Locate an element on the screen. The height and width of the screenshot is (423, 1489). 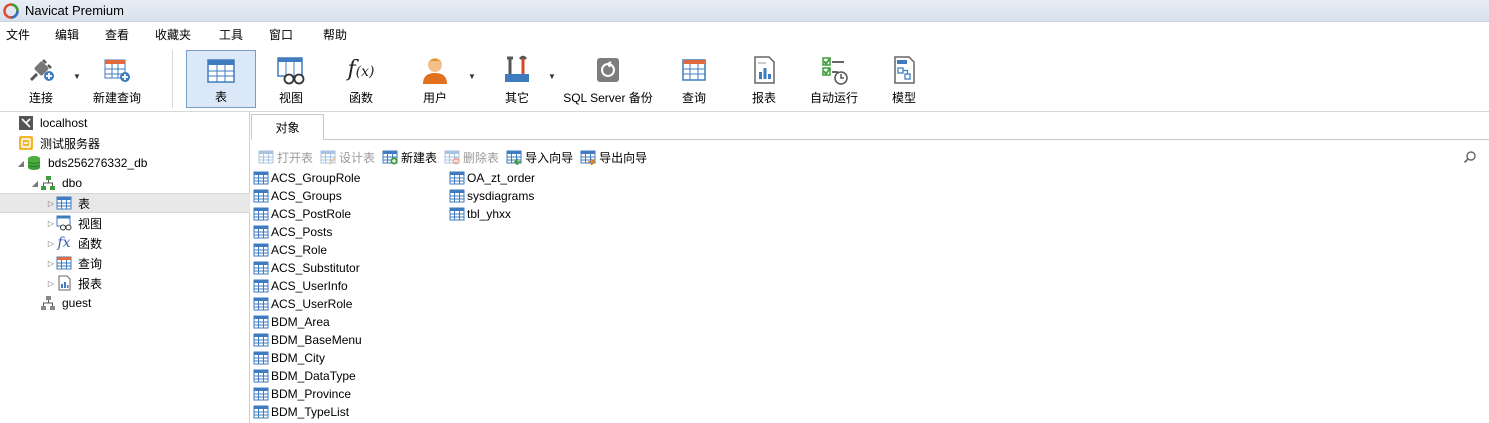
table-item: ACS_Role is located at coordinates (290, 250).